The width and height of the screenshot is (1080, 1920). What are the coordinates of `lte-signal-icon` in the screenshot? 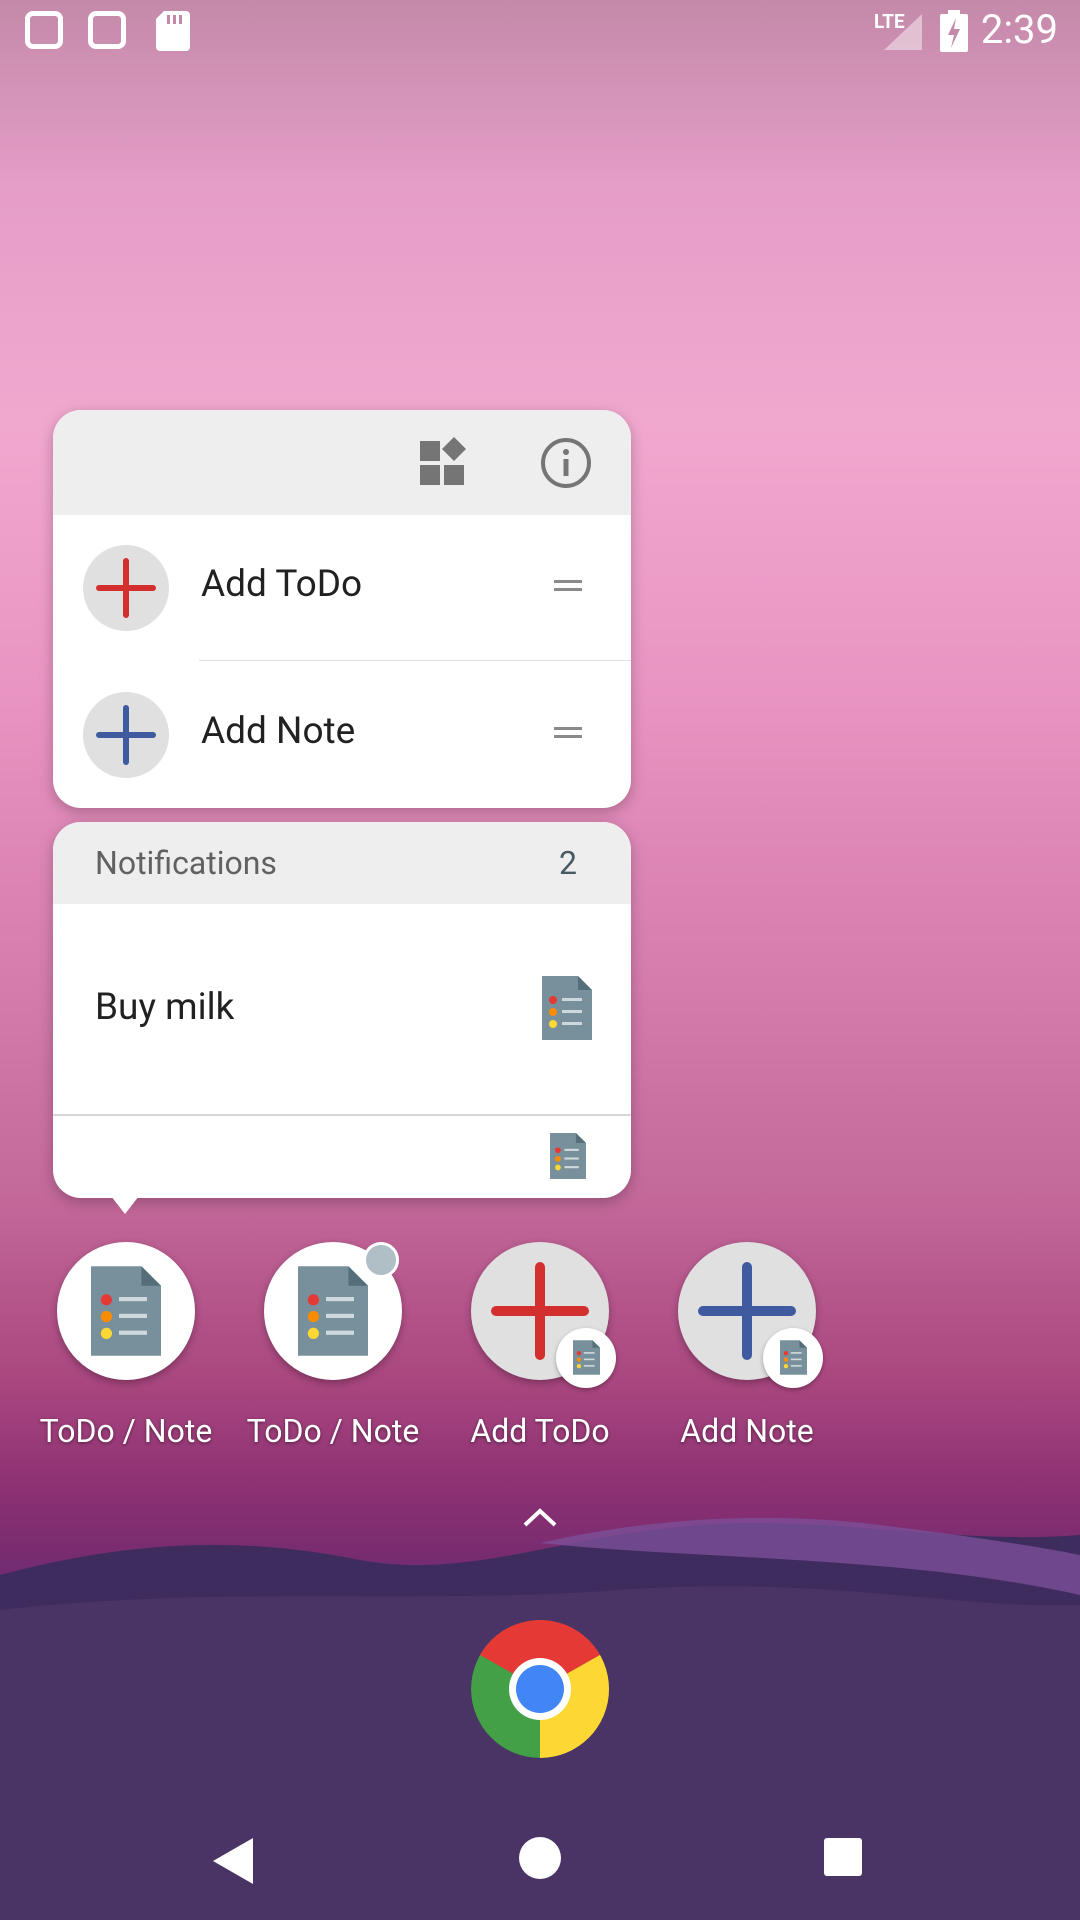 It's located at (903, 32).